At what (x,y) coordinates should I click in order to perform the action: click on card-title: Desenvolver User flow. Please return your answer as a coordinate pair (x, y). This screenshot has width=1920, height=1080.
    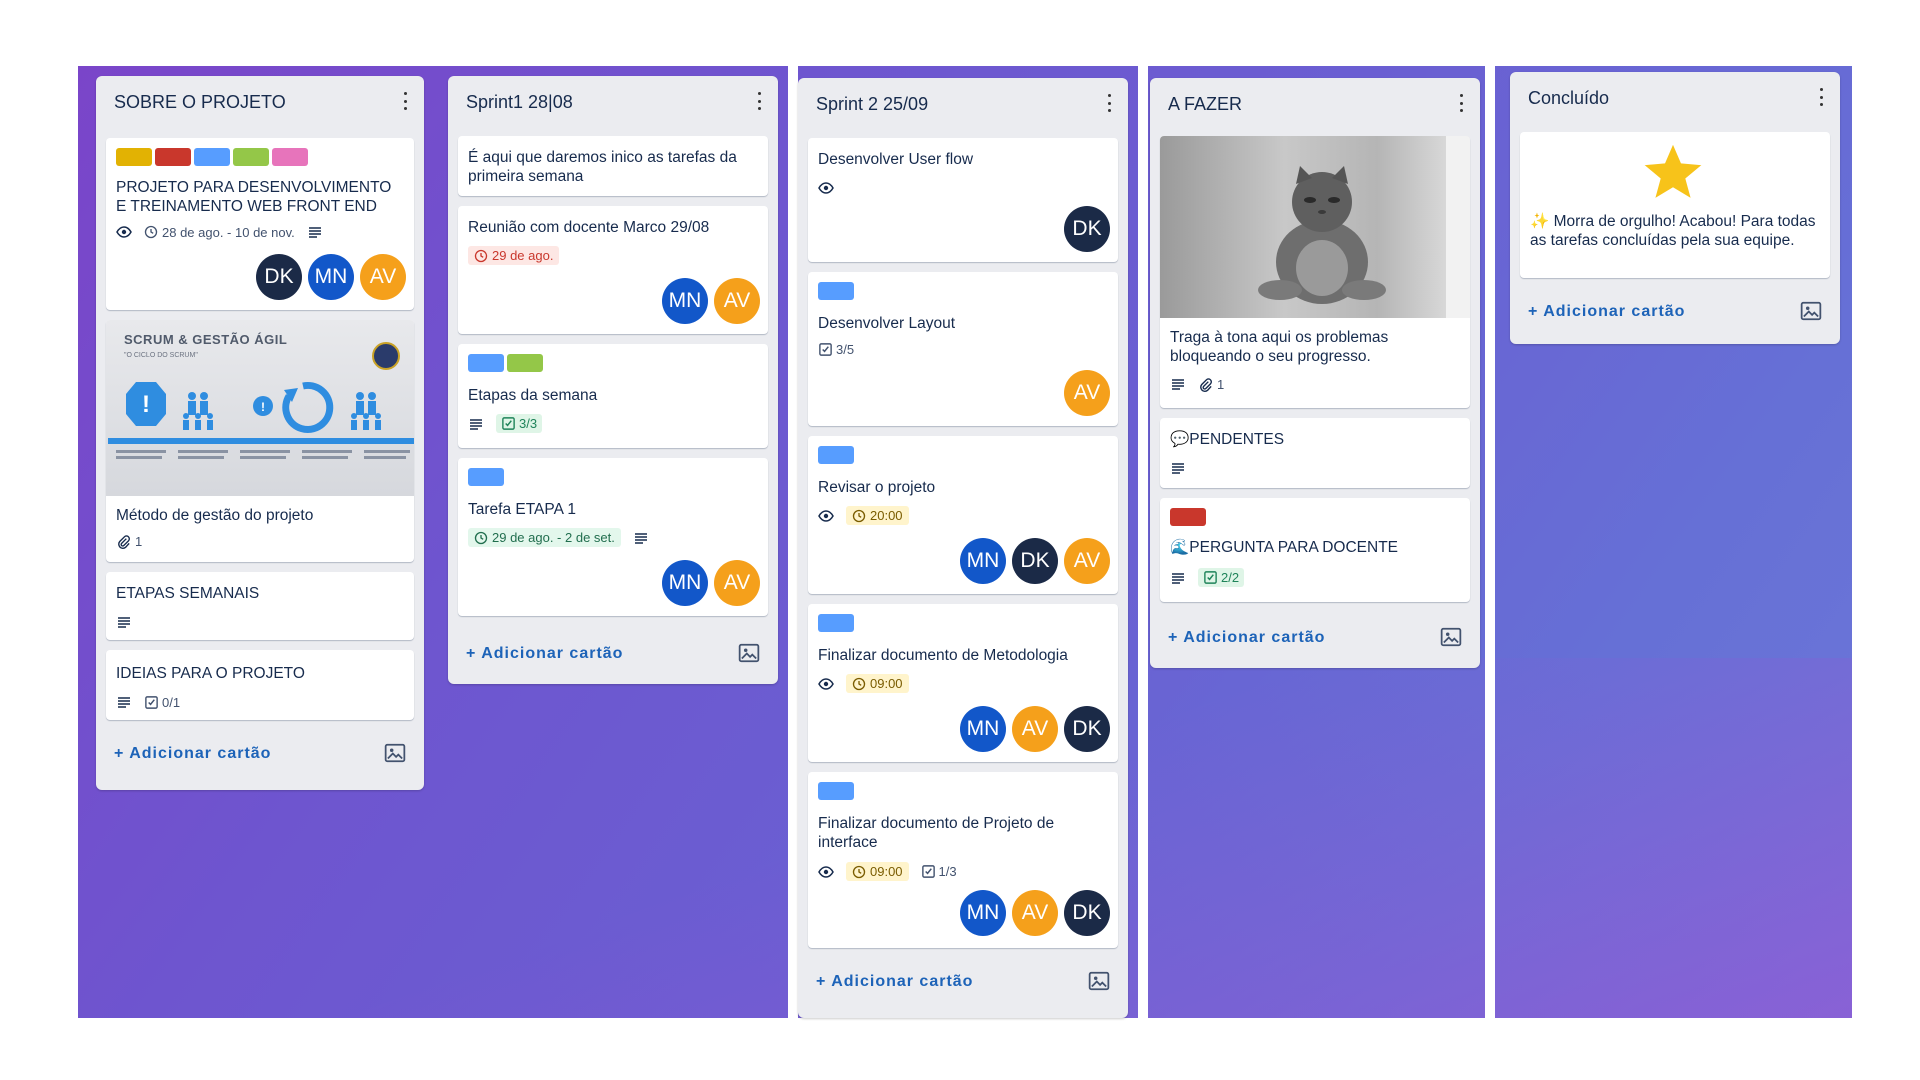
    Looking at the image, I should click on (896, 159).